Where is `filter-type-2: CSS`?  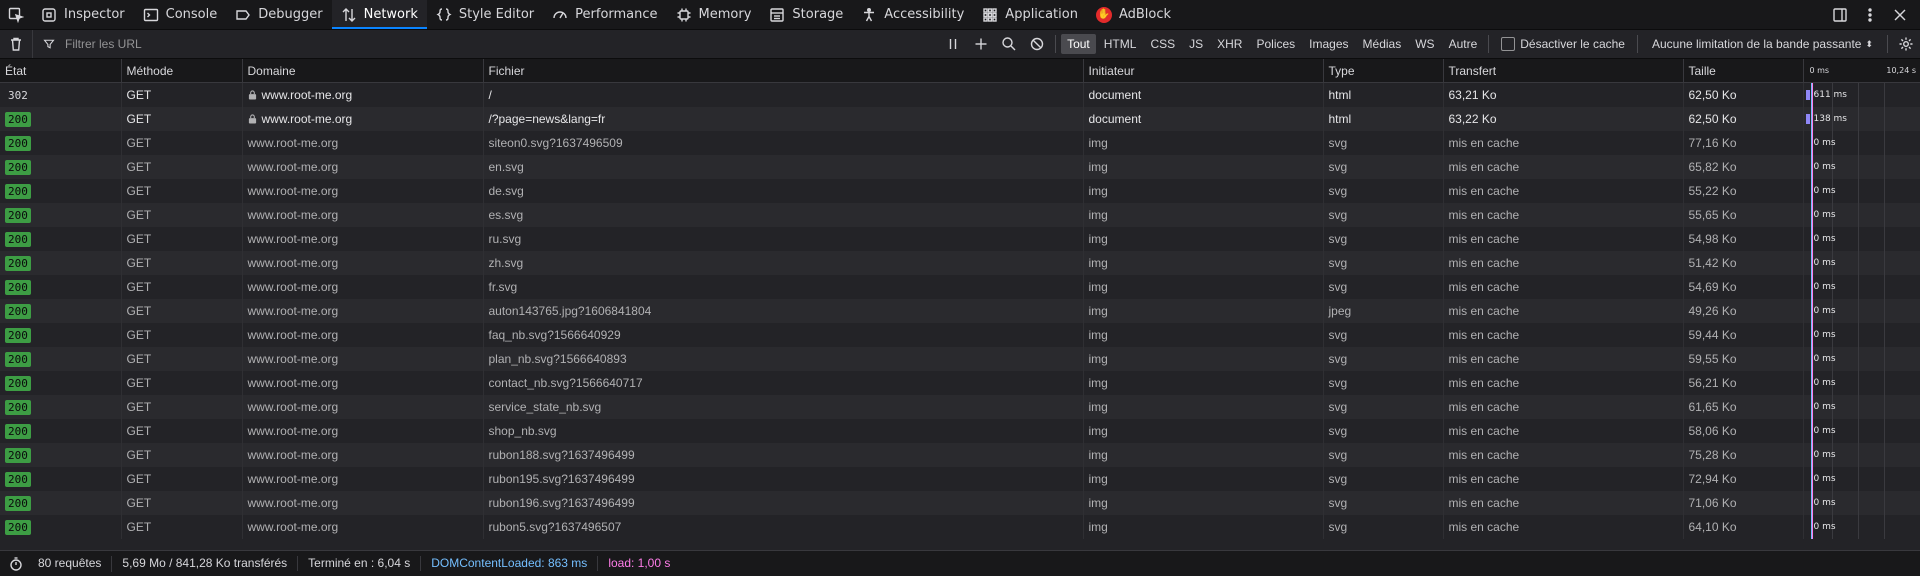 filter-type-2: CSS is located at coordinates (1162, 44).